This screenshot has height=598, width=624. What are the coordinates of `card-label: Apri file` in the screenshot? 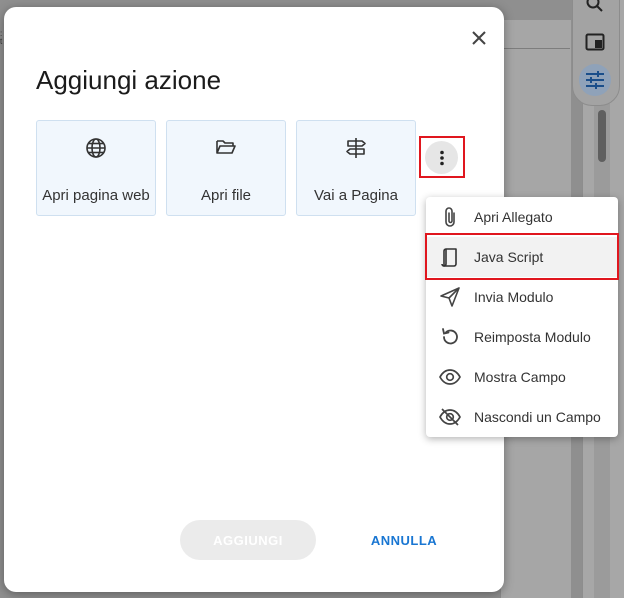 It's located at (226, 195).